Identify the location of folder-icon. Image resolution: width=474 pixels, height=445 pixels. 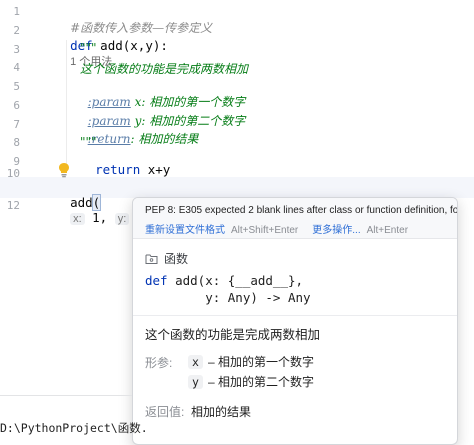
(151, 259).